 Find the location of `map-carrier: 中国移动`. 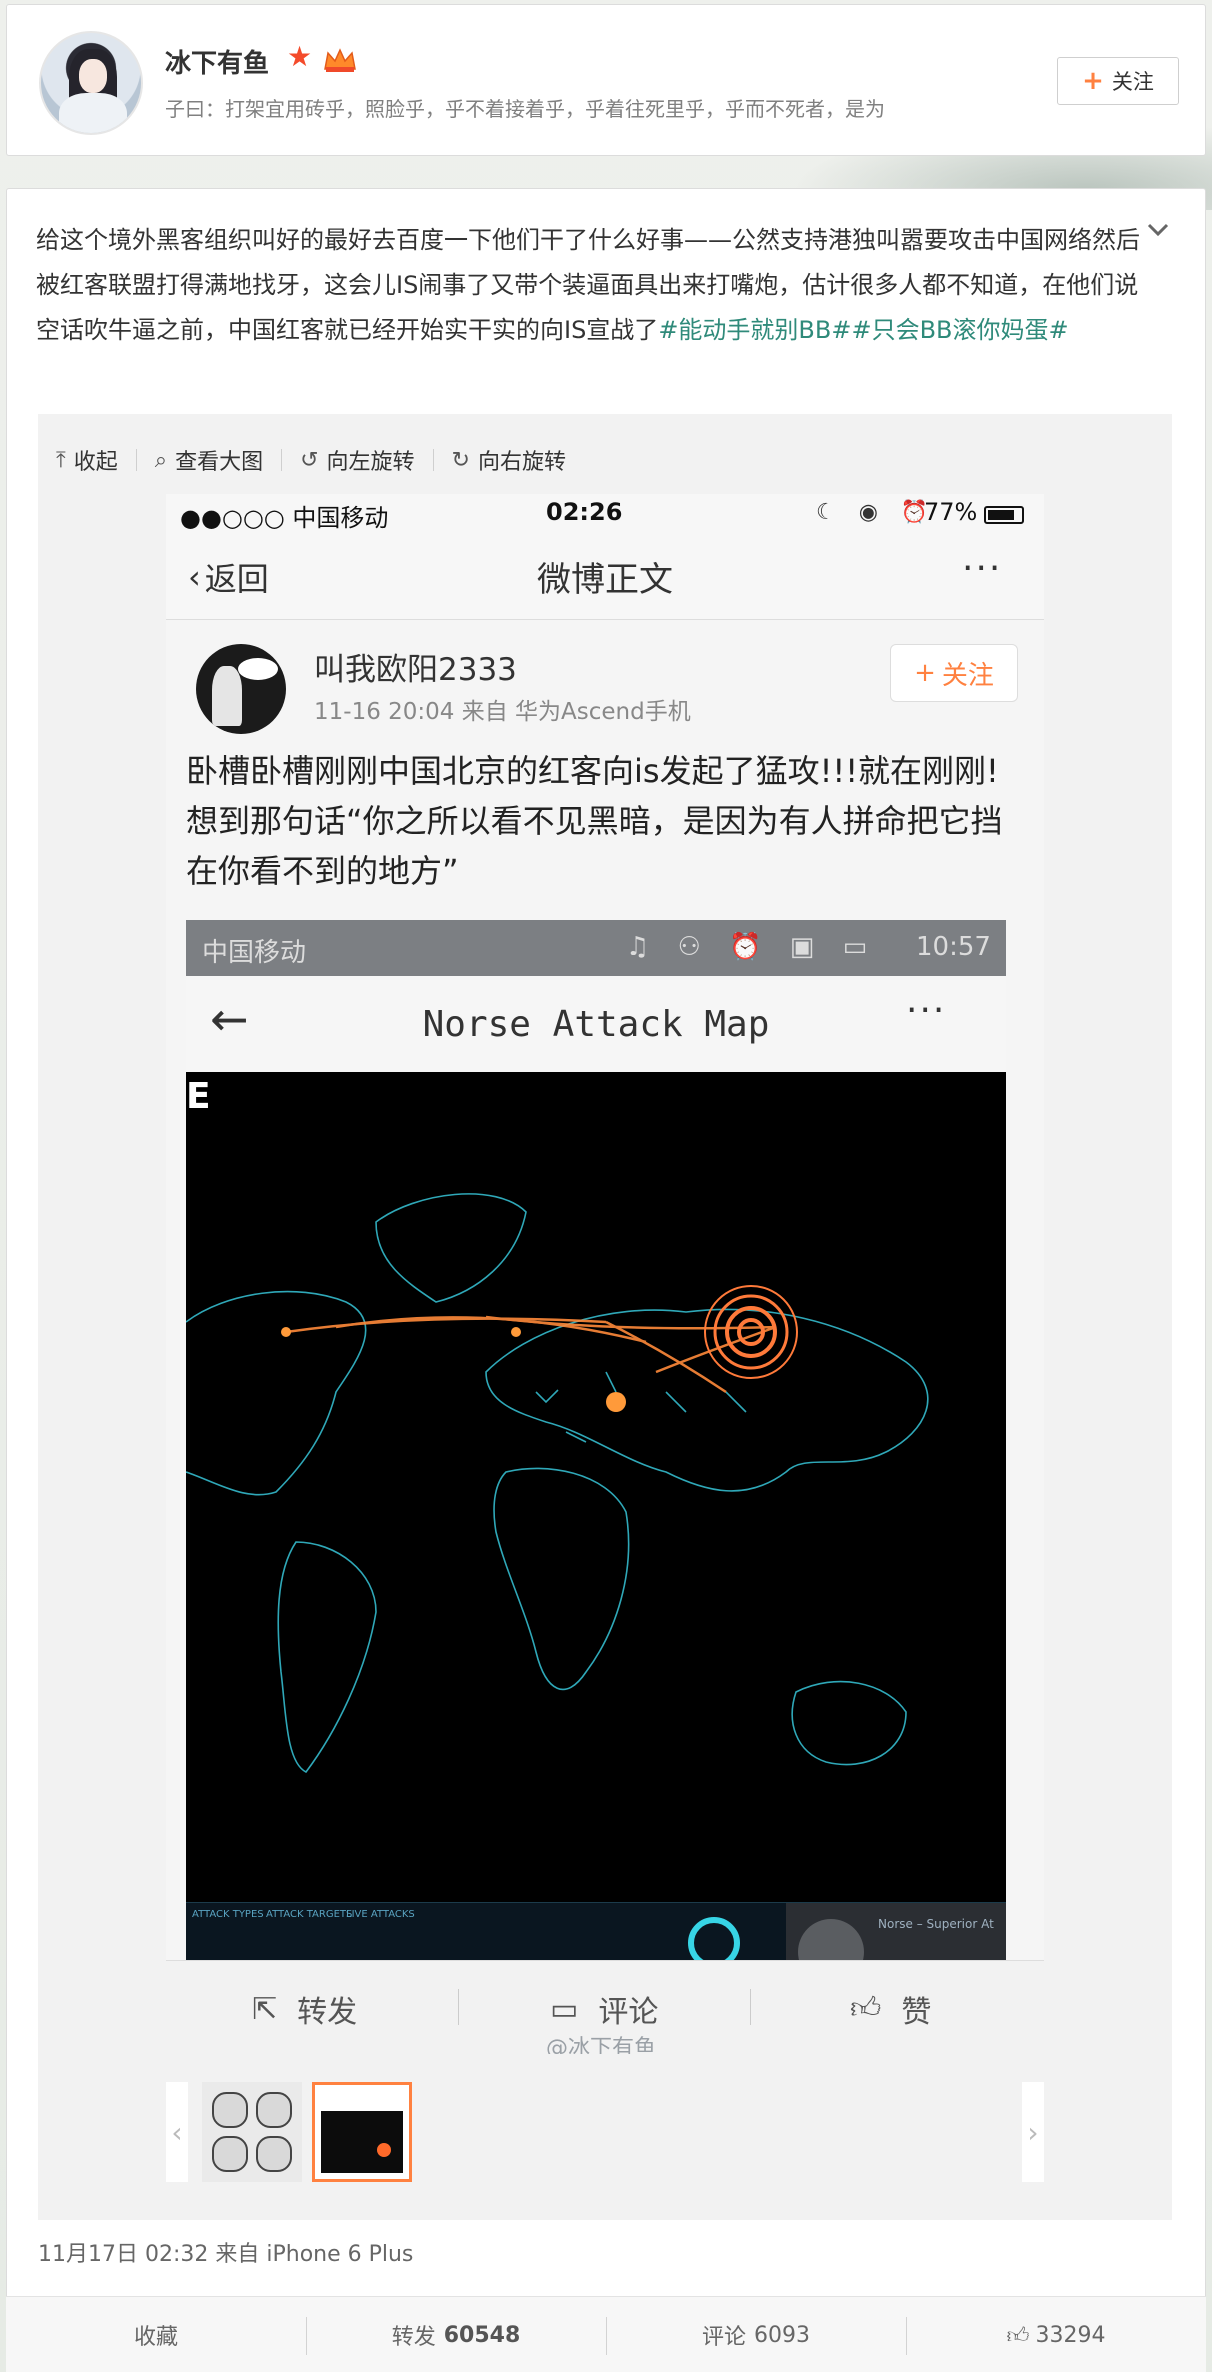

map-carrier: 中国移动 is located at coordinates (254, 953).